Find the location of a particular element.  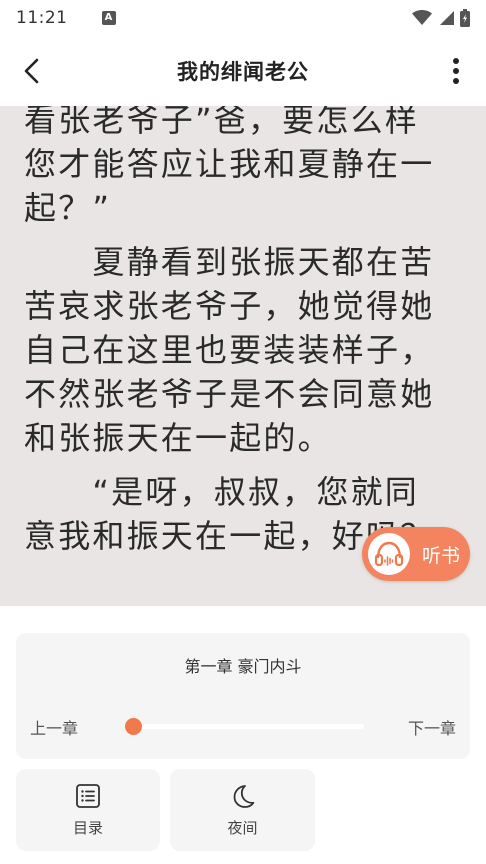

text-line: “是呀，叔叔，您就同 is located at coordinates (221, 492).